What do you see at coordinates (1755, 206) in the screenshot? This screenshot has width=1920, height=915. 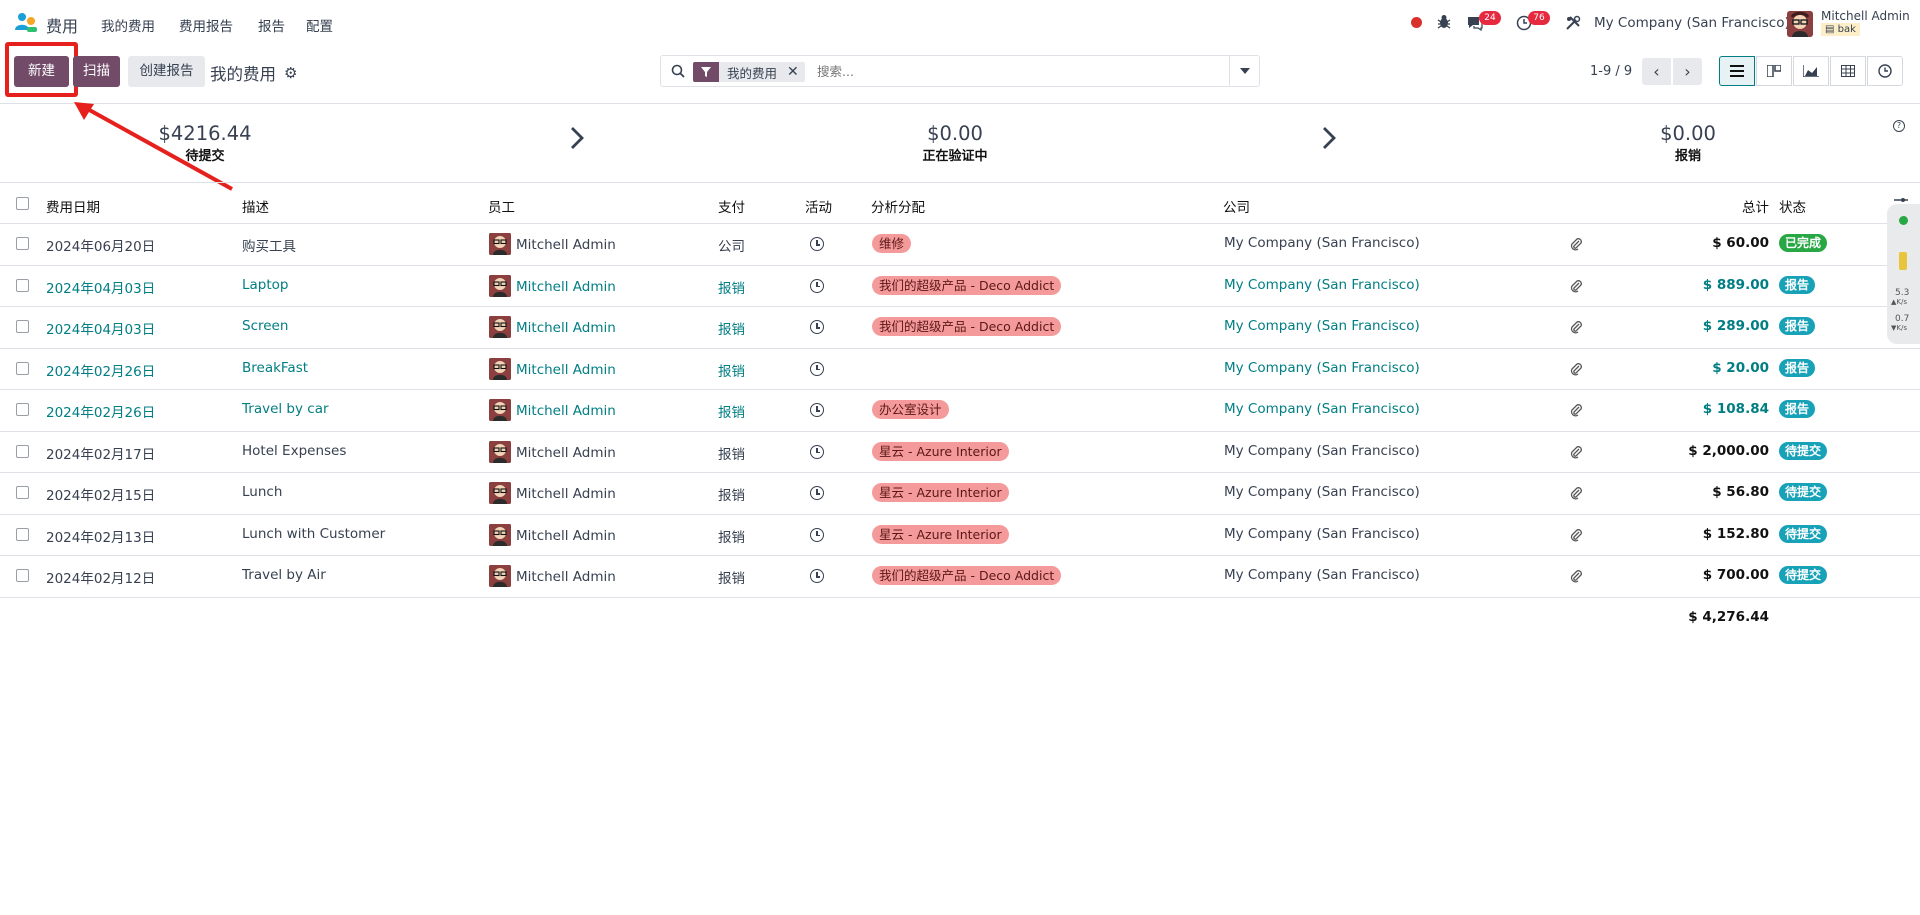 I see `column-header-total: 总计` at bounding box center [1755, 206].